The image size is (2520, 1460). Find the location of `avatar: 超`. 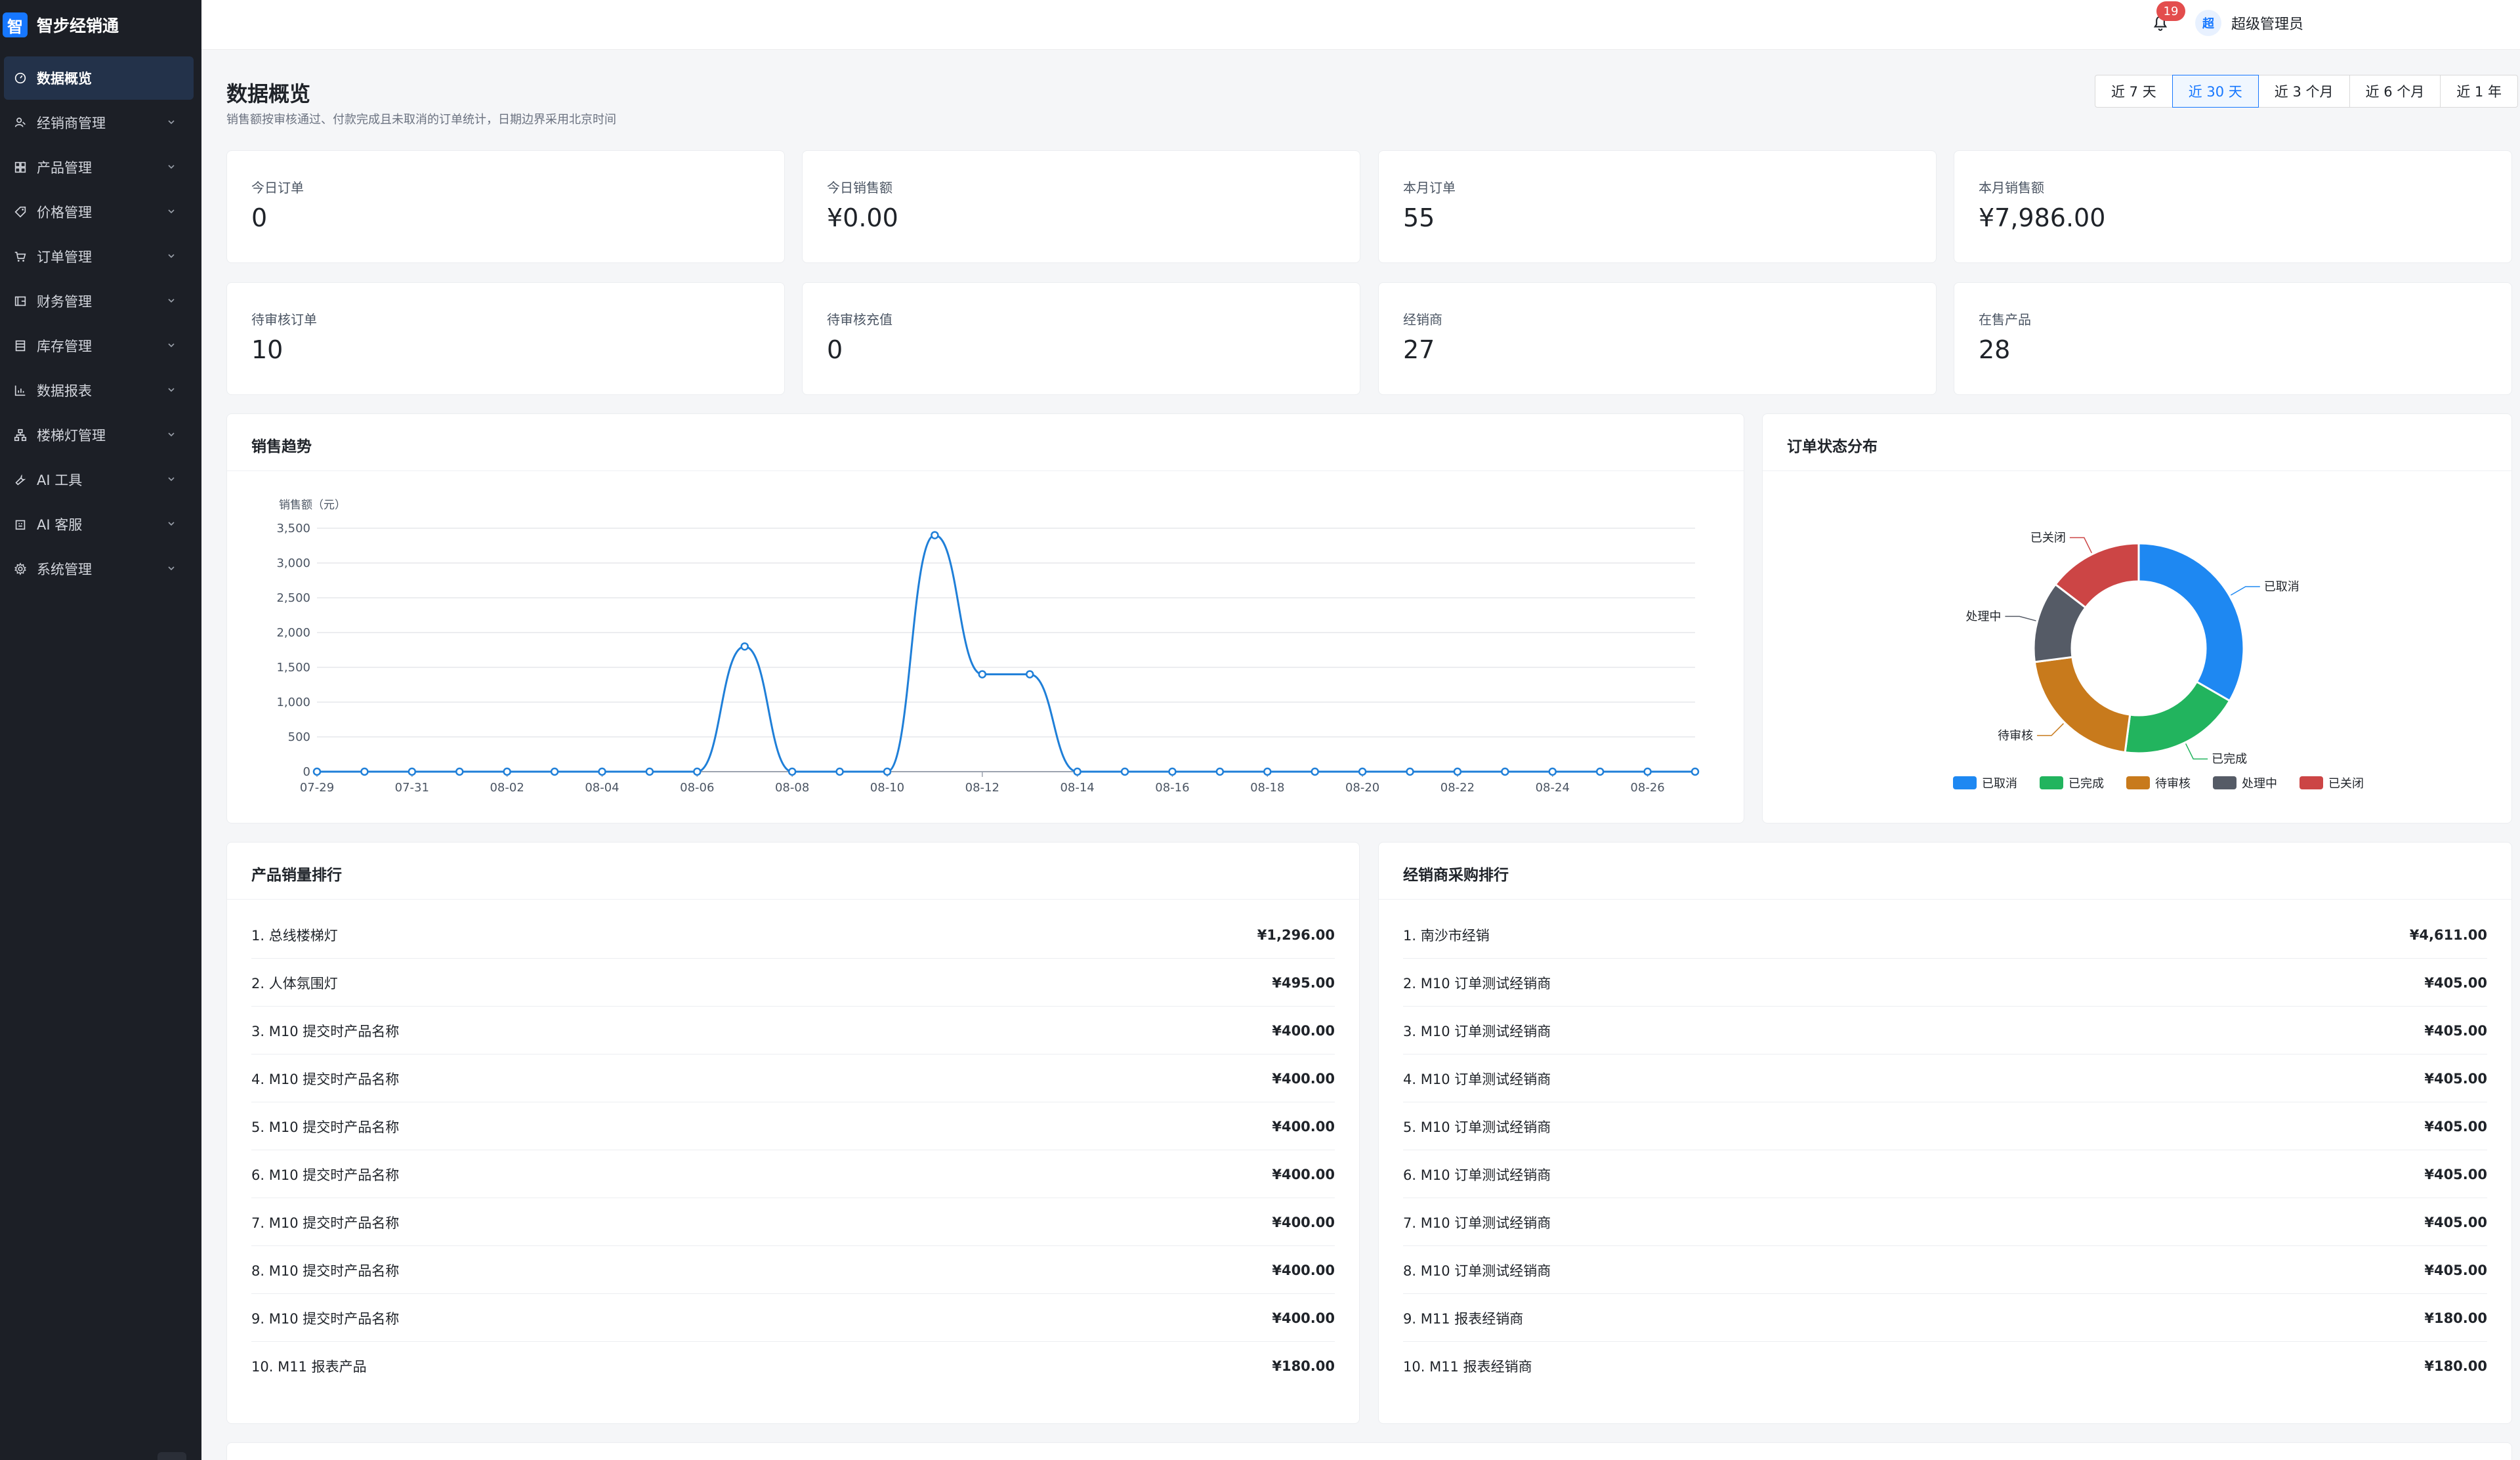

avatar: 超 is located at coordinates (2208, 23).